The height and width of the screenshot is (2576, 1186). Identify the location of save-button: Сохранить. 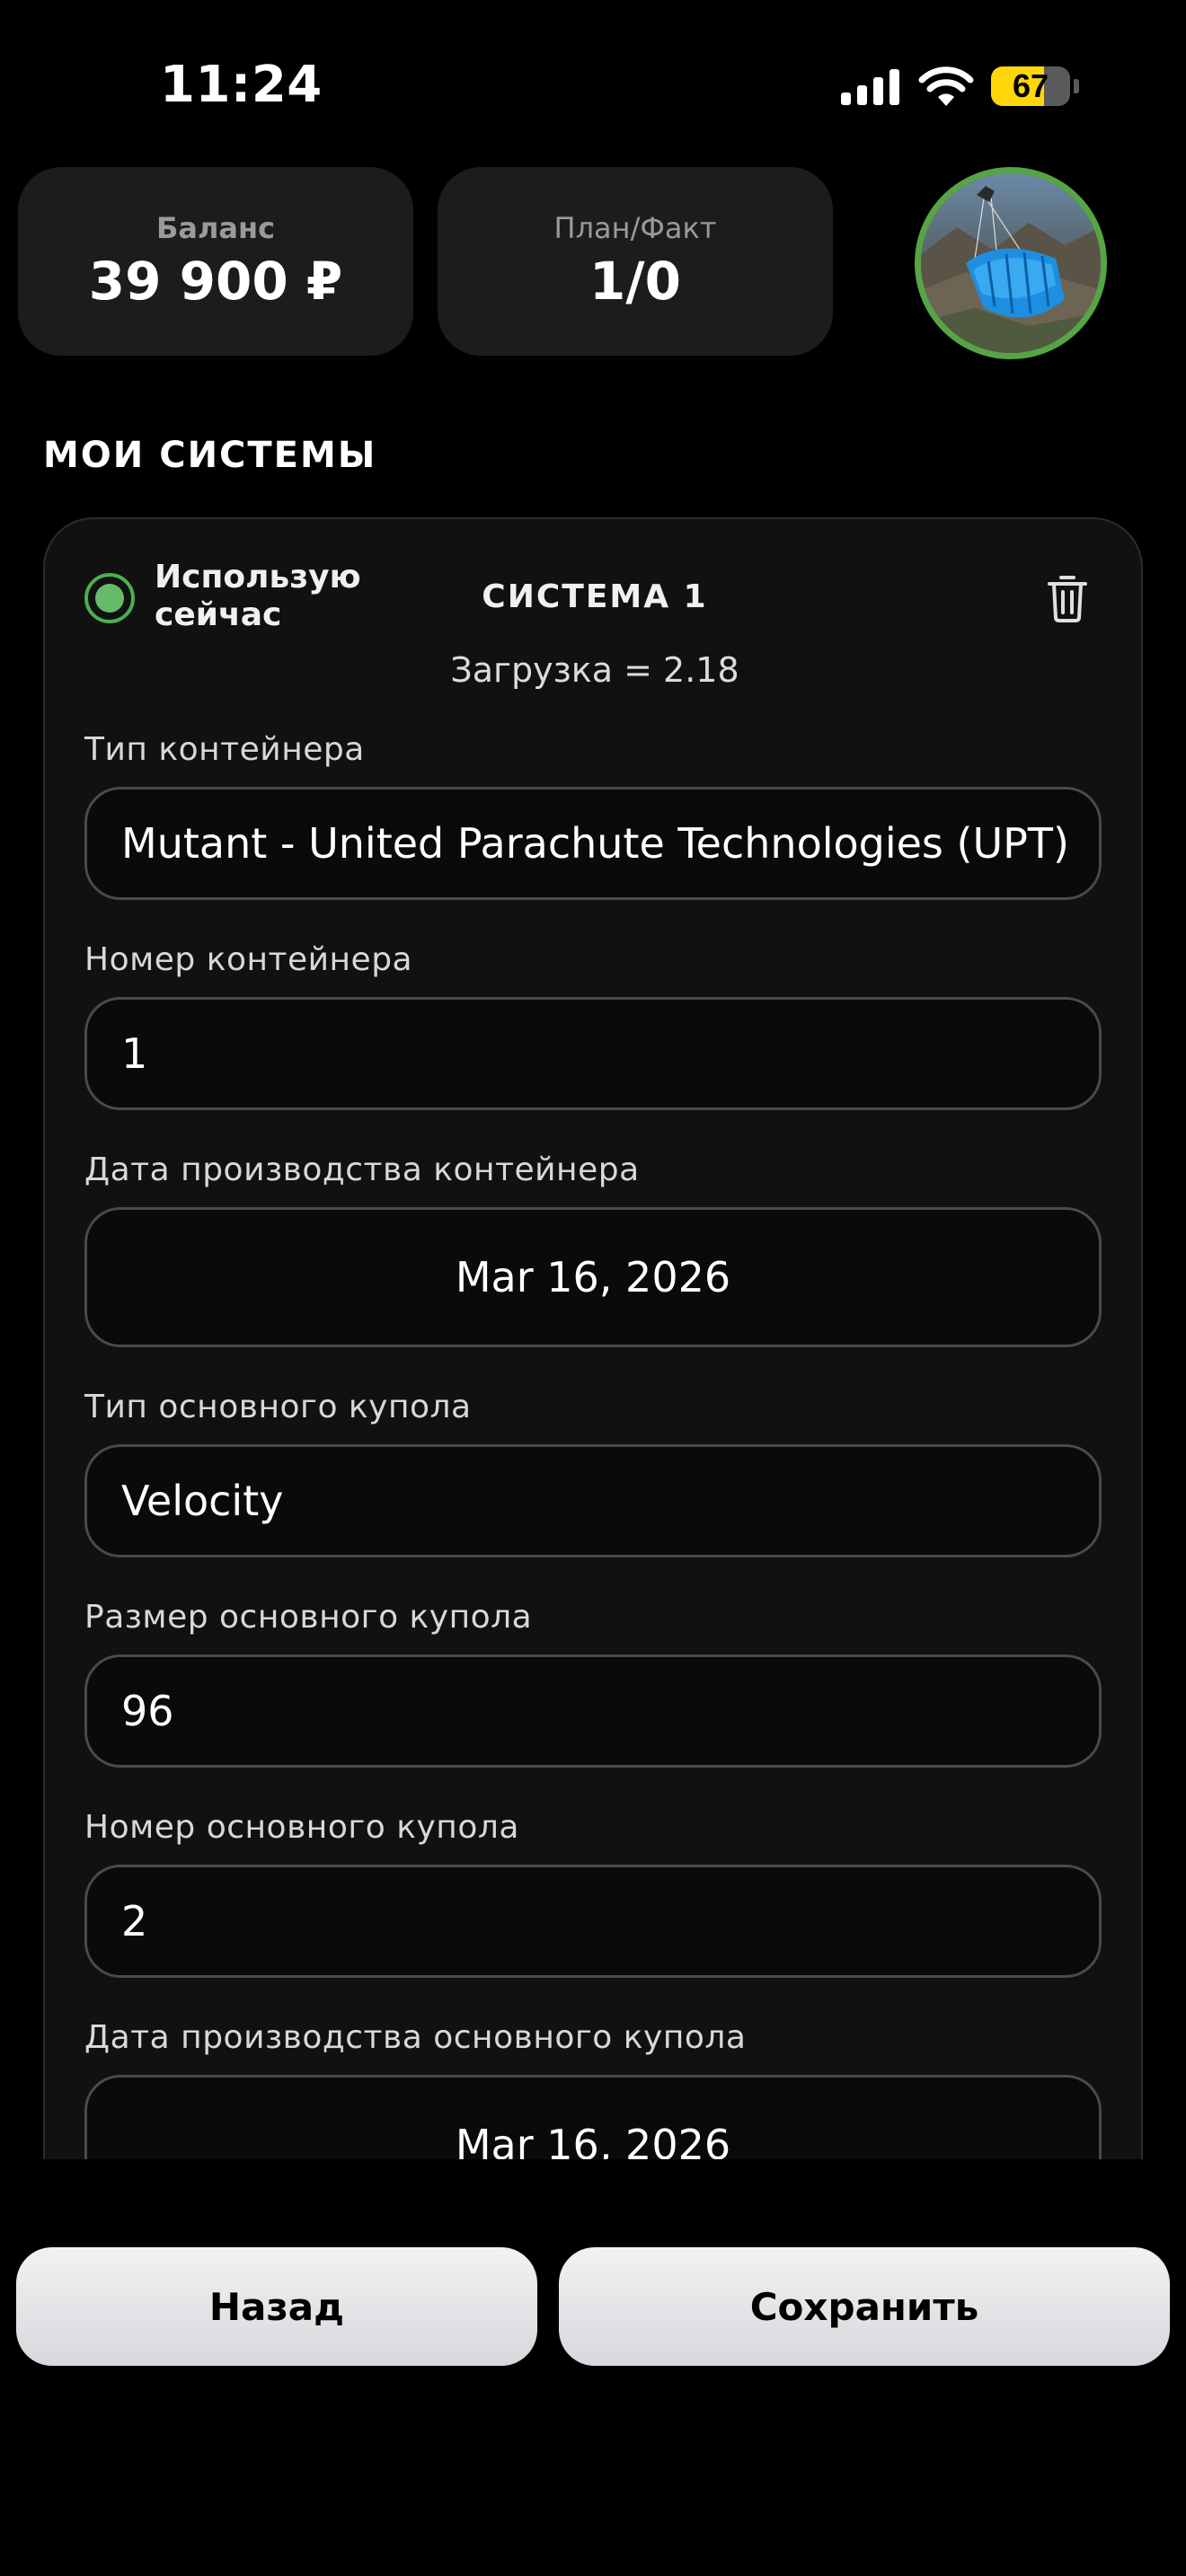
(864, 2306).